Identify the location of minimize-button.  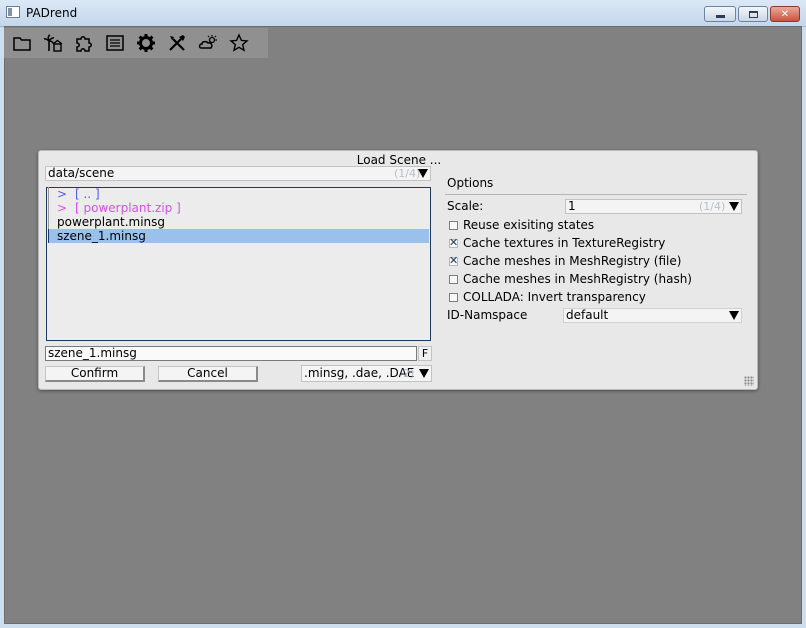
(720, 14).